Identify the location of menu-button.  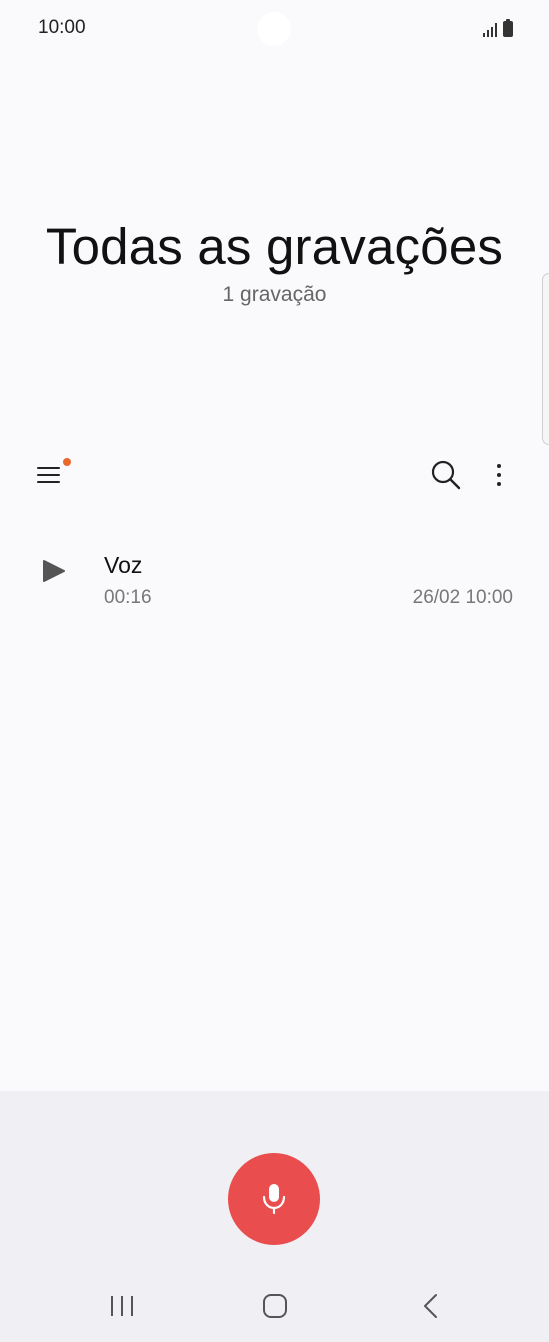
(49, 475).